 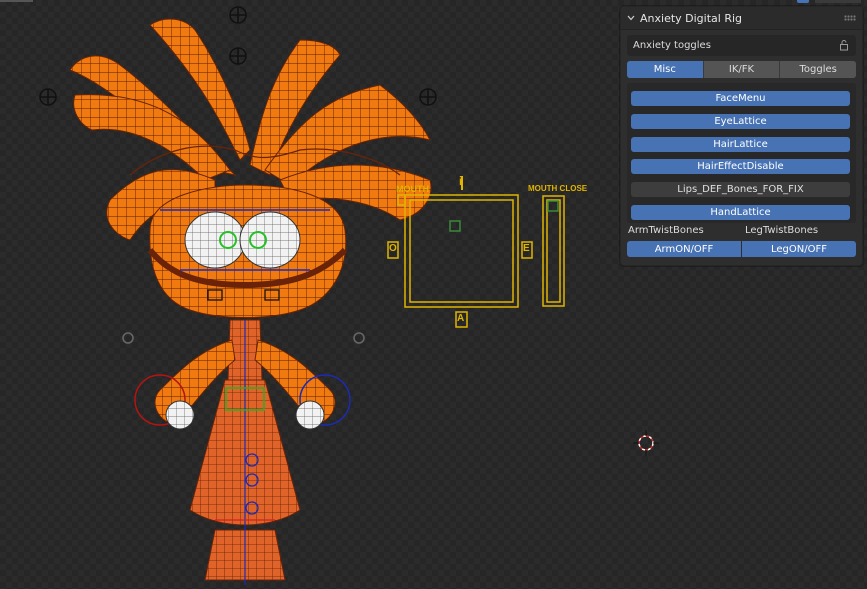 I want to click on panel-title: Anxiety Digital Rig, so click(x=691, y=18).